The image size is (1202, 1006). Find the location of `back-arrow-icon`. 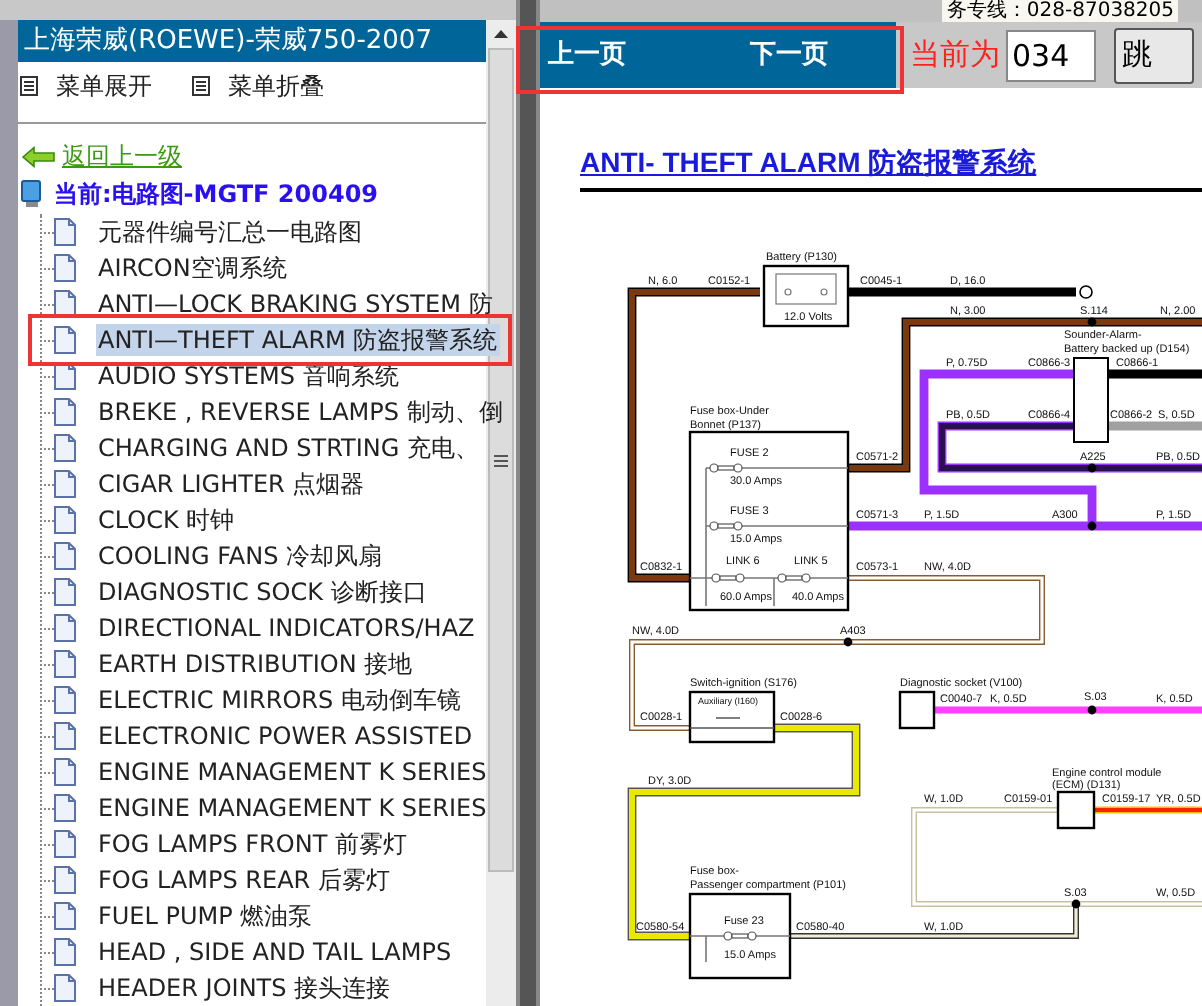

back-arrow-icon is located at coordinates (39, 156).